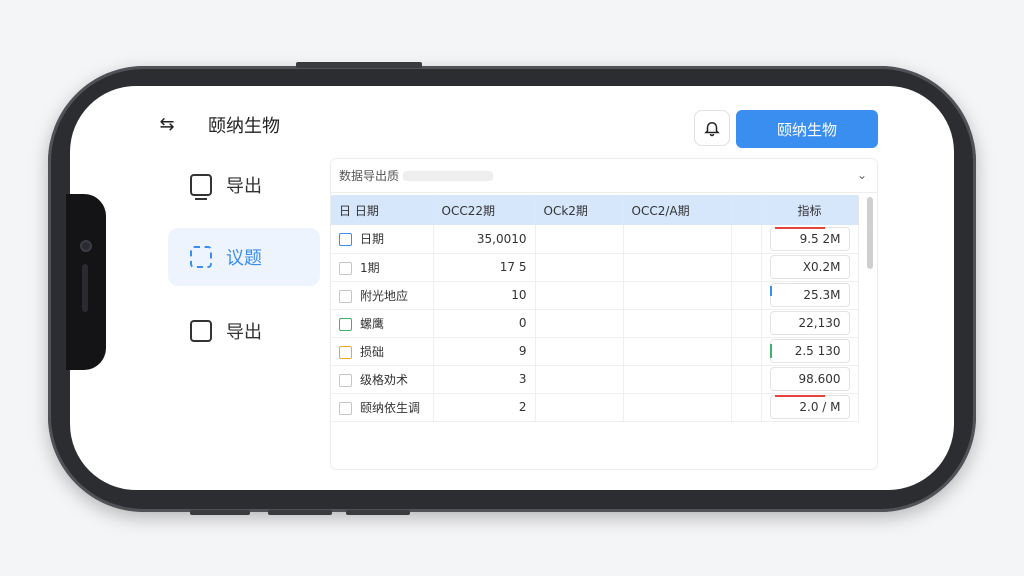 The width and height of the screenshot is (1024, 576). Describe the element at coordinates (85, 288) in the screenshot. I see `speaker-grille` at that location.